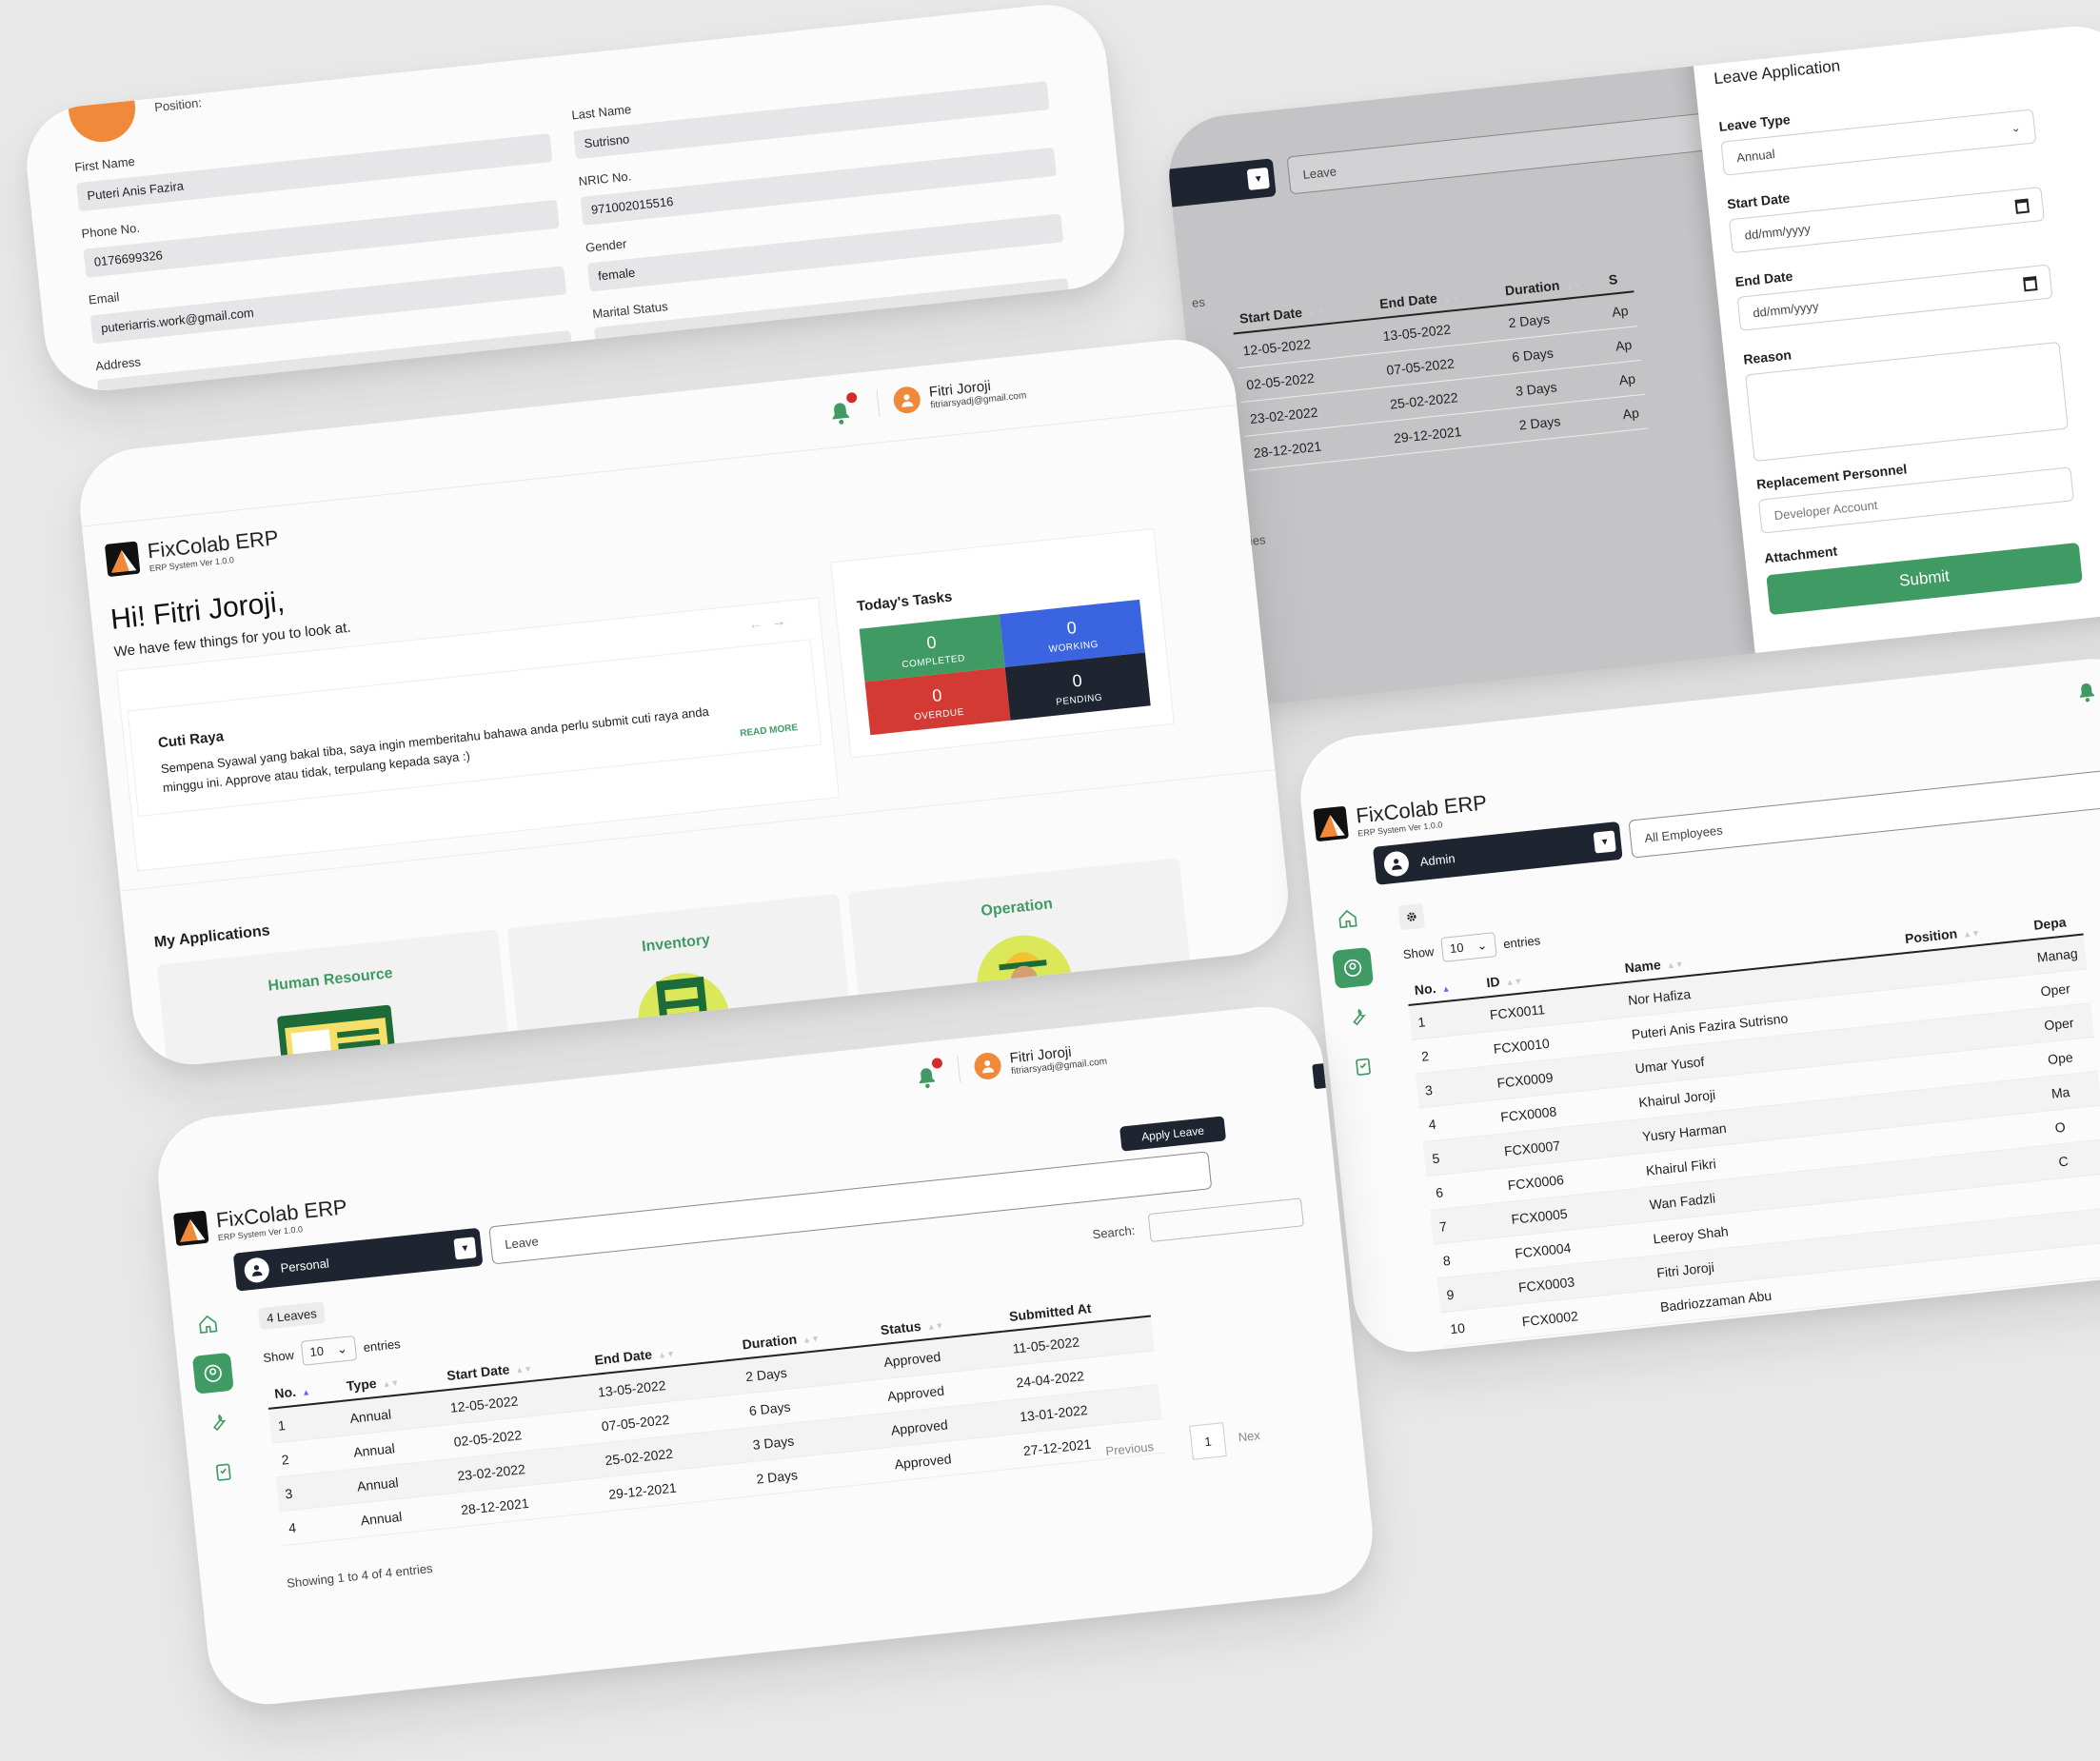  I want to click on gender-label: Gender, so click(606, 246).